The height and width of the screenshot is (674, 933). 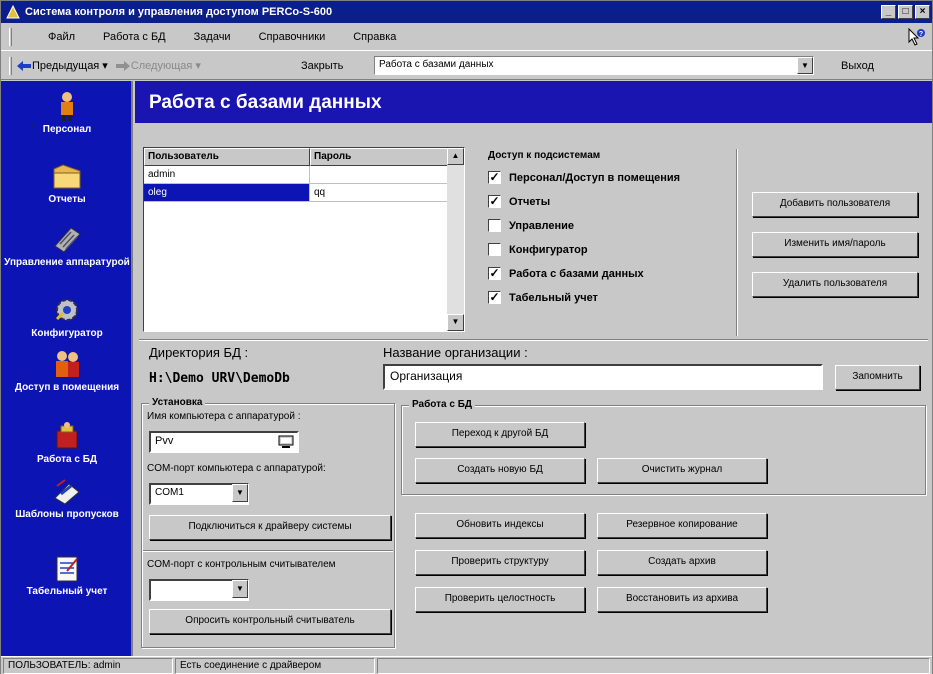 What do you see at coordinates (212, 37) in the screenshot?
I see `menu-tasks: Задачи` at bounding box center [212, 37].